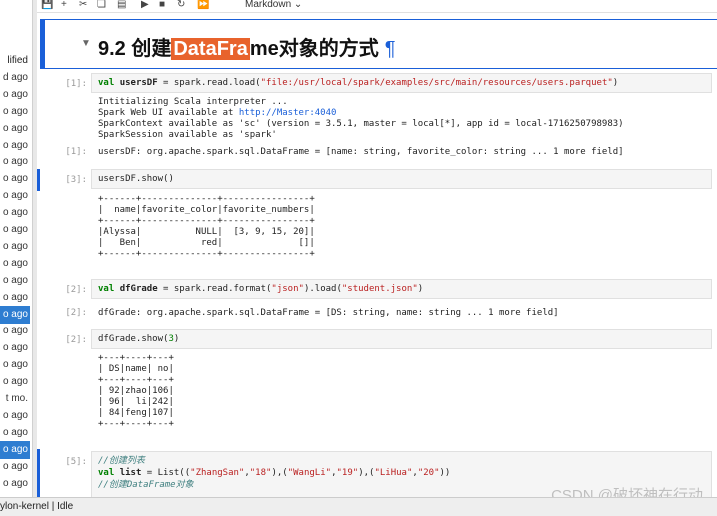 This screenshot has width=717, height=516. What do you see at coordinates (145, 5) in the screenshot?
I see `run-icon: ▶` at bounding box center [145, 5].